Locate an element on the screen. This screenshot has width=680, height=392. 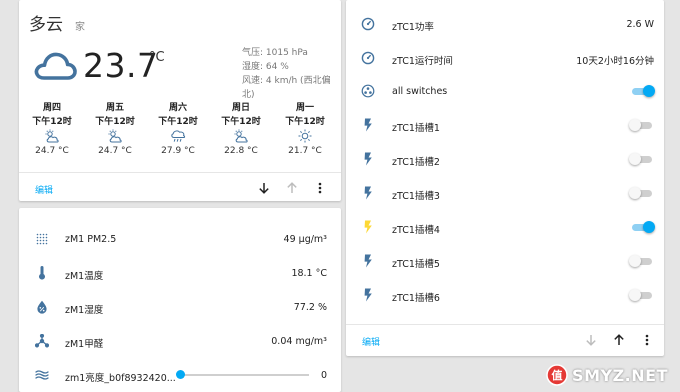
watermark-text: SMYZ.NET is located at coordinates (620, 375).